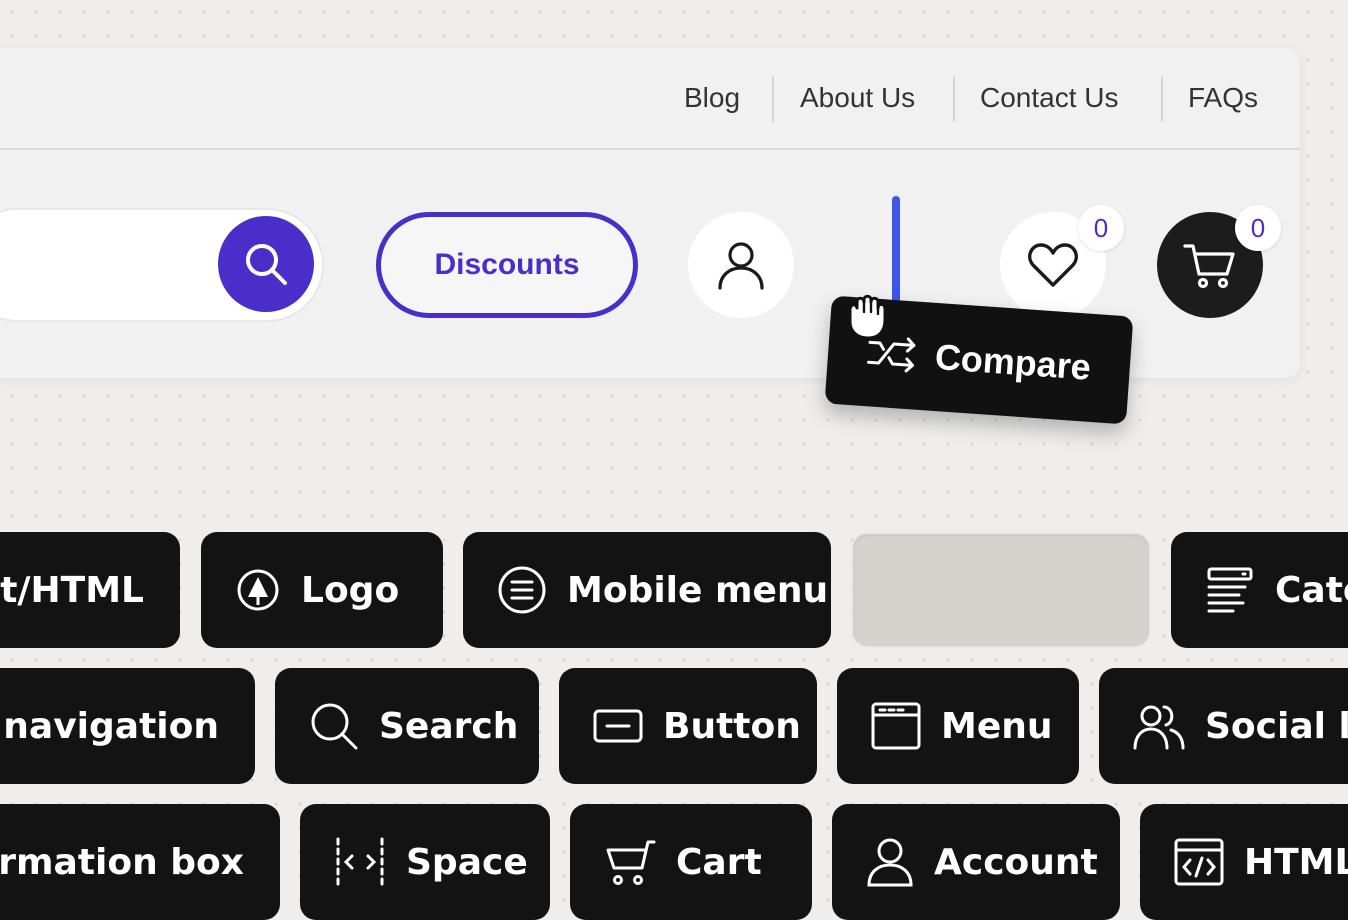  Describe the element at coordinates (122, 862) in the screenshot. I see `widget-label: formation box` at that location.